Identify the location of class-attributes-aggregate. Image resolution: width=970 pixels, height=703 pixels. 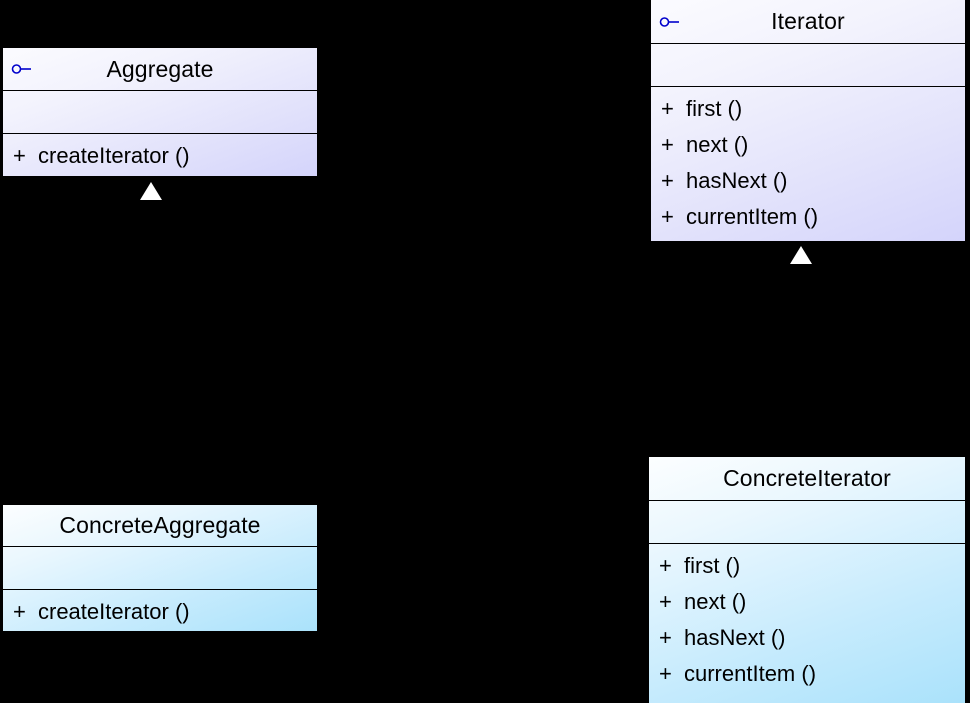
(160, 112).